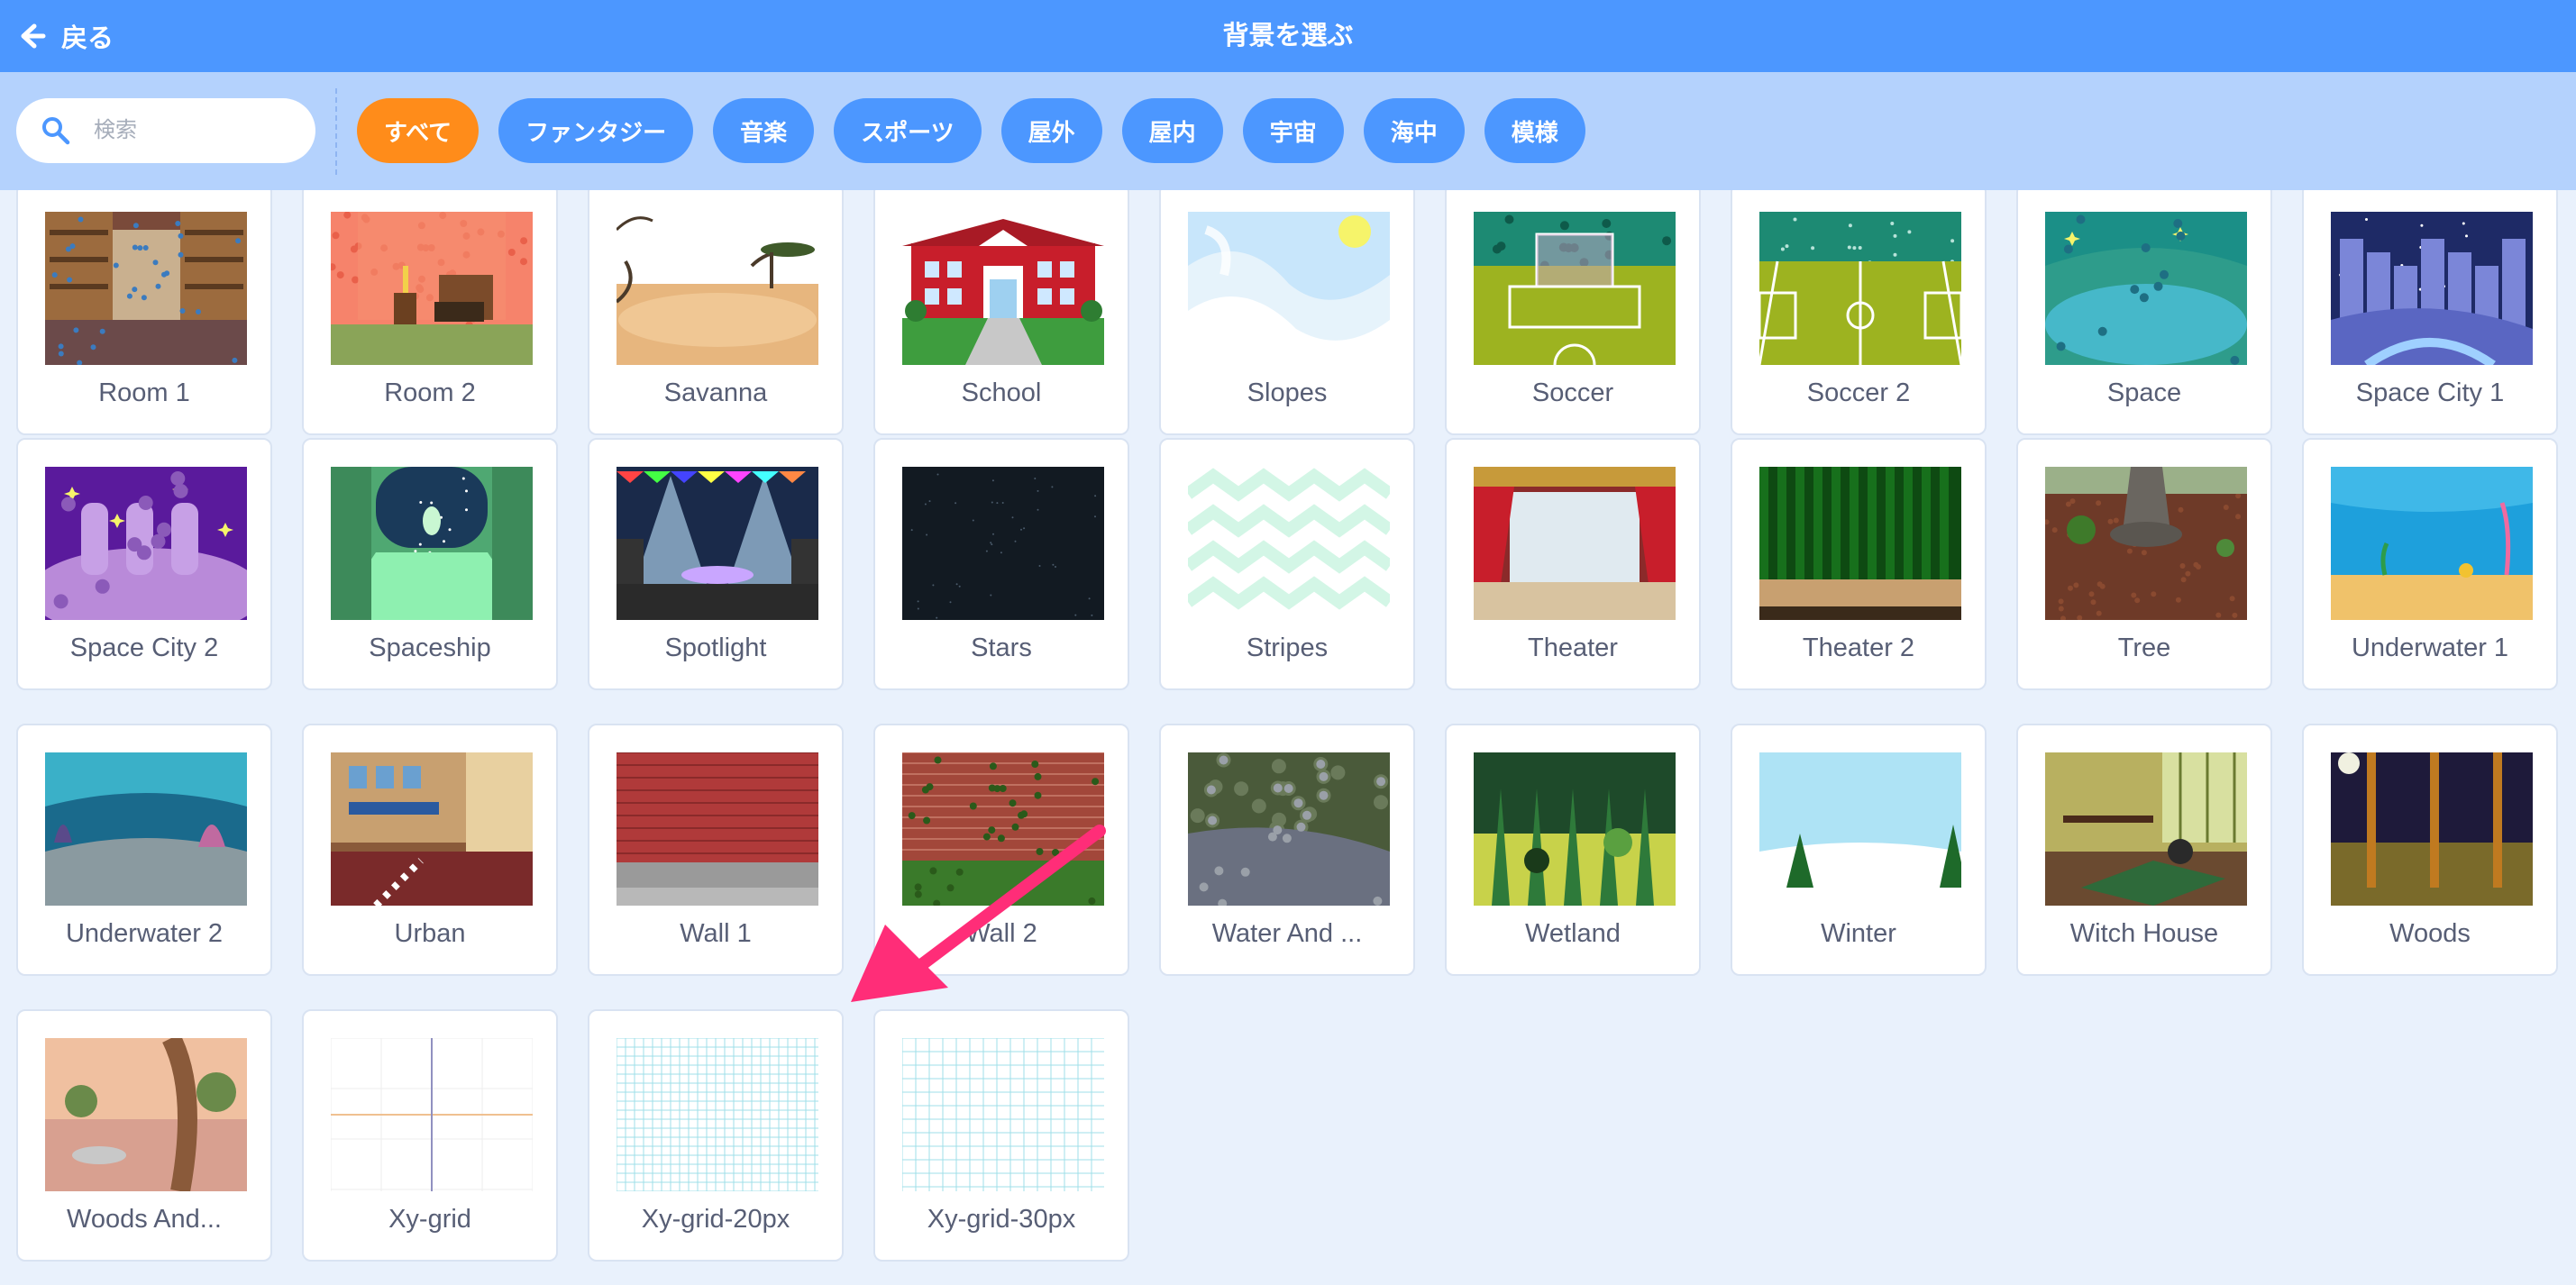 Image resolution: width=2576 pixels, height=1285 pixels. Describe the element at coordinates (1001, 648) in the screenshot. I see `backdrop-name: Stars` at that location.